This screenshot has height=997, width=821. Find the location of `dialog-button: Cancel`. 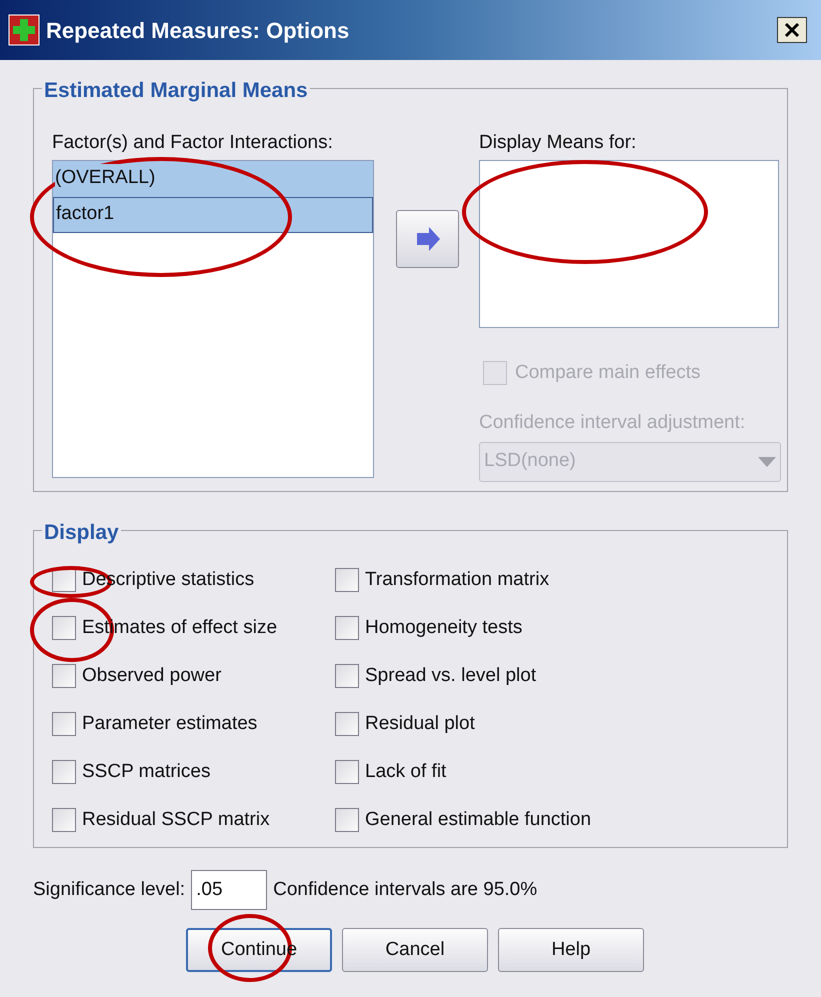

dialog-button: Cancel is located at coordinates (415, 950).